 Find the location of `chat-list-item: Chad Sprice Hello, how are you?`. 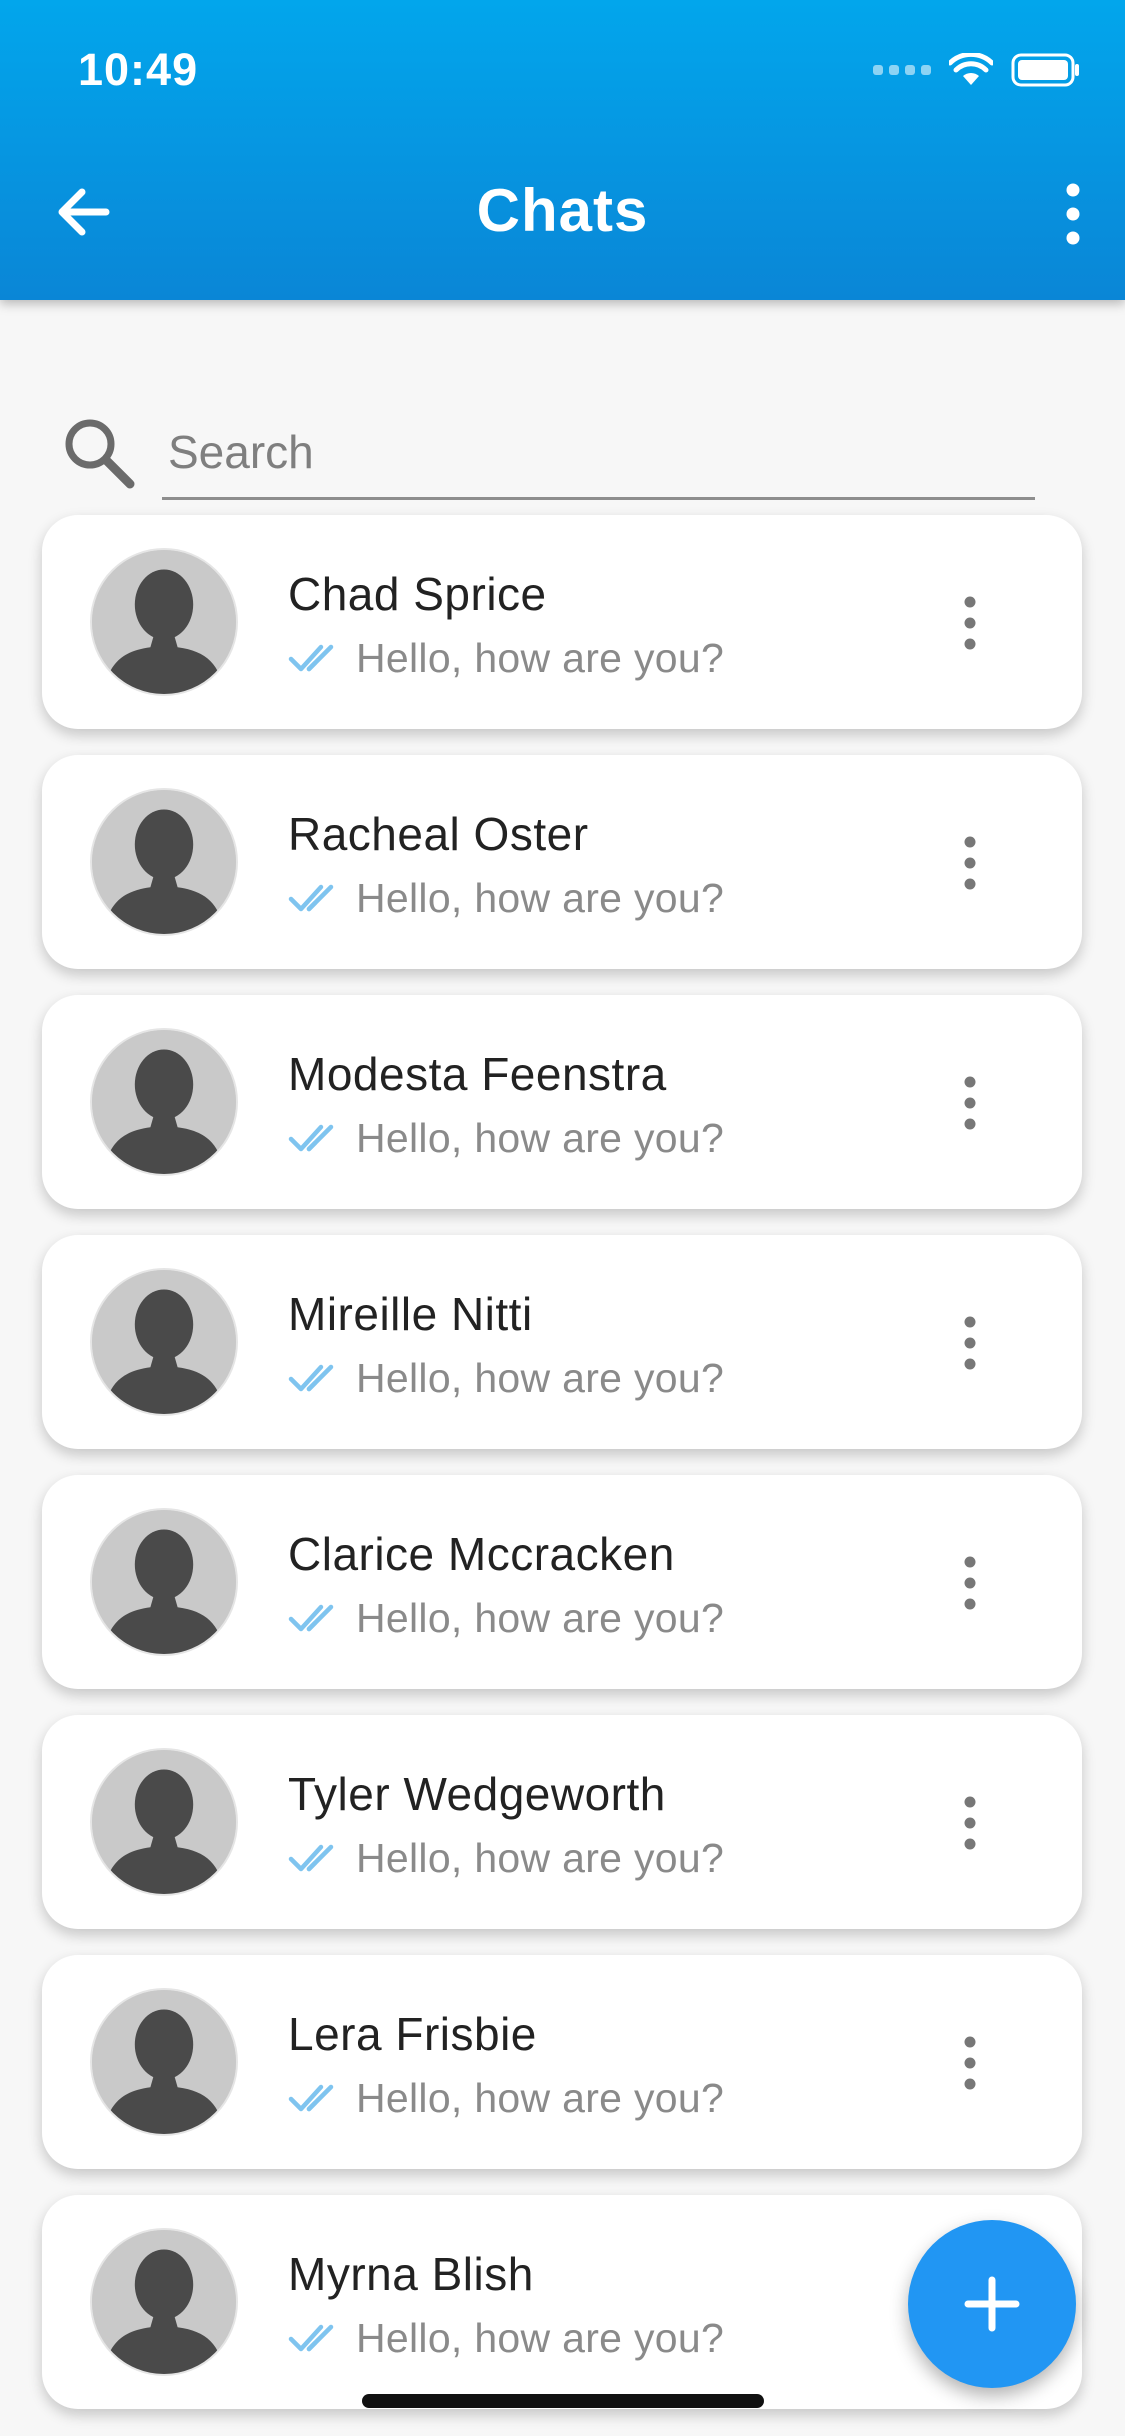

chat-list-item: Chad Sprice Hello, how are you? is located at coordinates (562, 622).